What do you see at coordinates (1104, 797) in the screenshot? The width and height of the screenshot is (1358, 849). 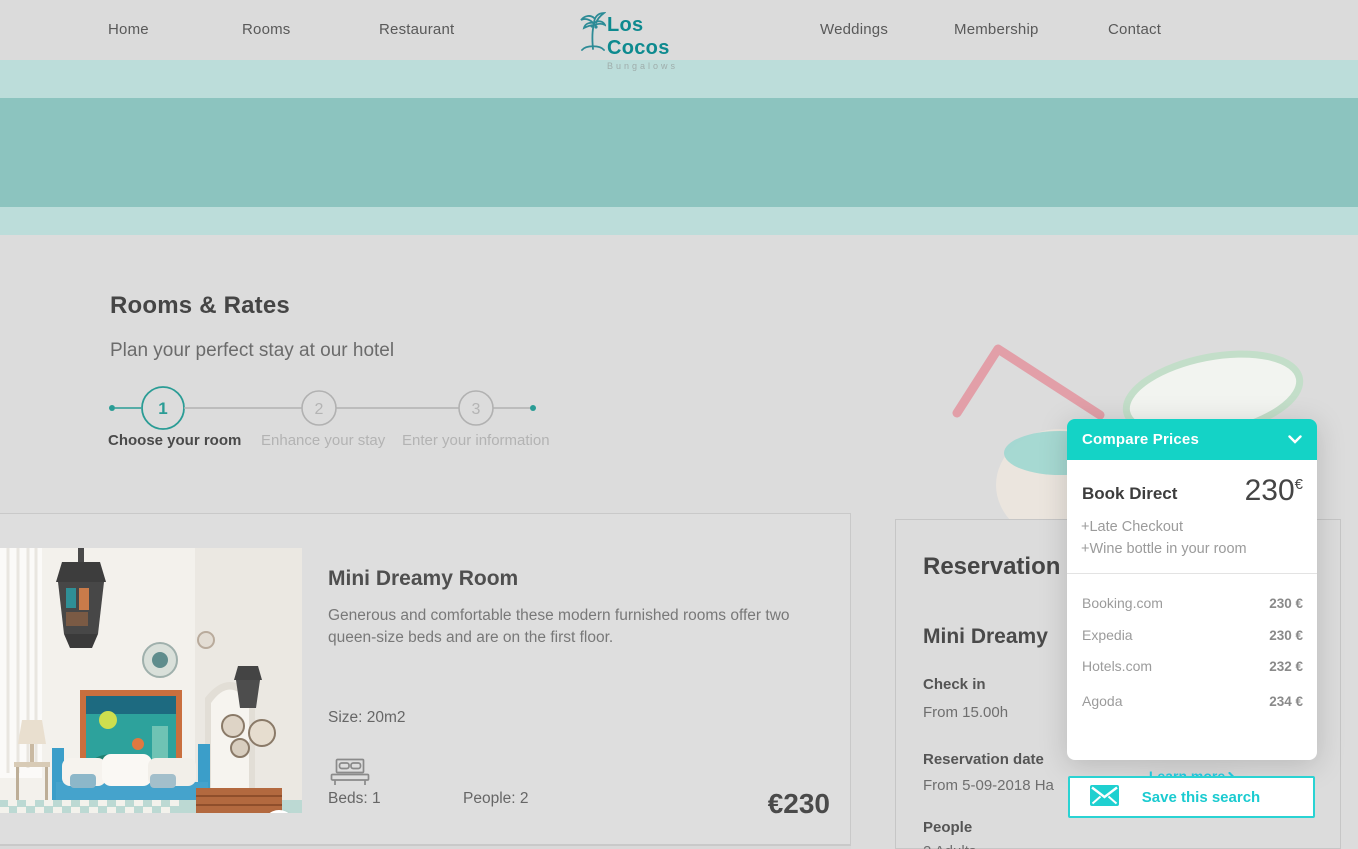 I see `mail-icon` at bounding box center [1104, 797].